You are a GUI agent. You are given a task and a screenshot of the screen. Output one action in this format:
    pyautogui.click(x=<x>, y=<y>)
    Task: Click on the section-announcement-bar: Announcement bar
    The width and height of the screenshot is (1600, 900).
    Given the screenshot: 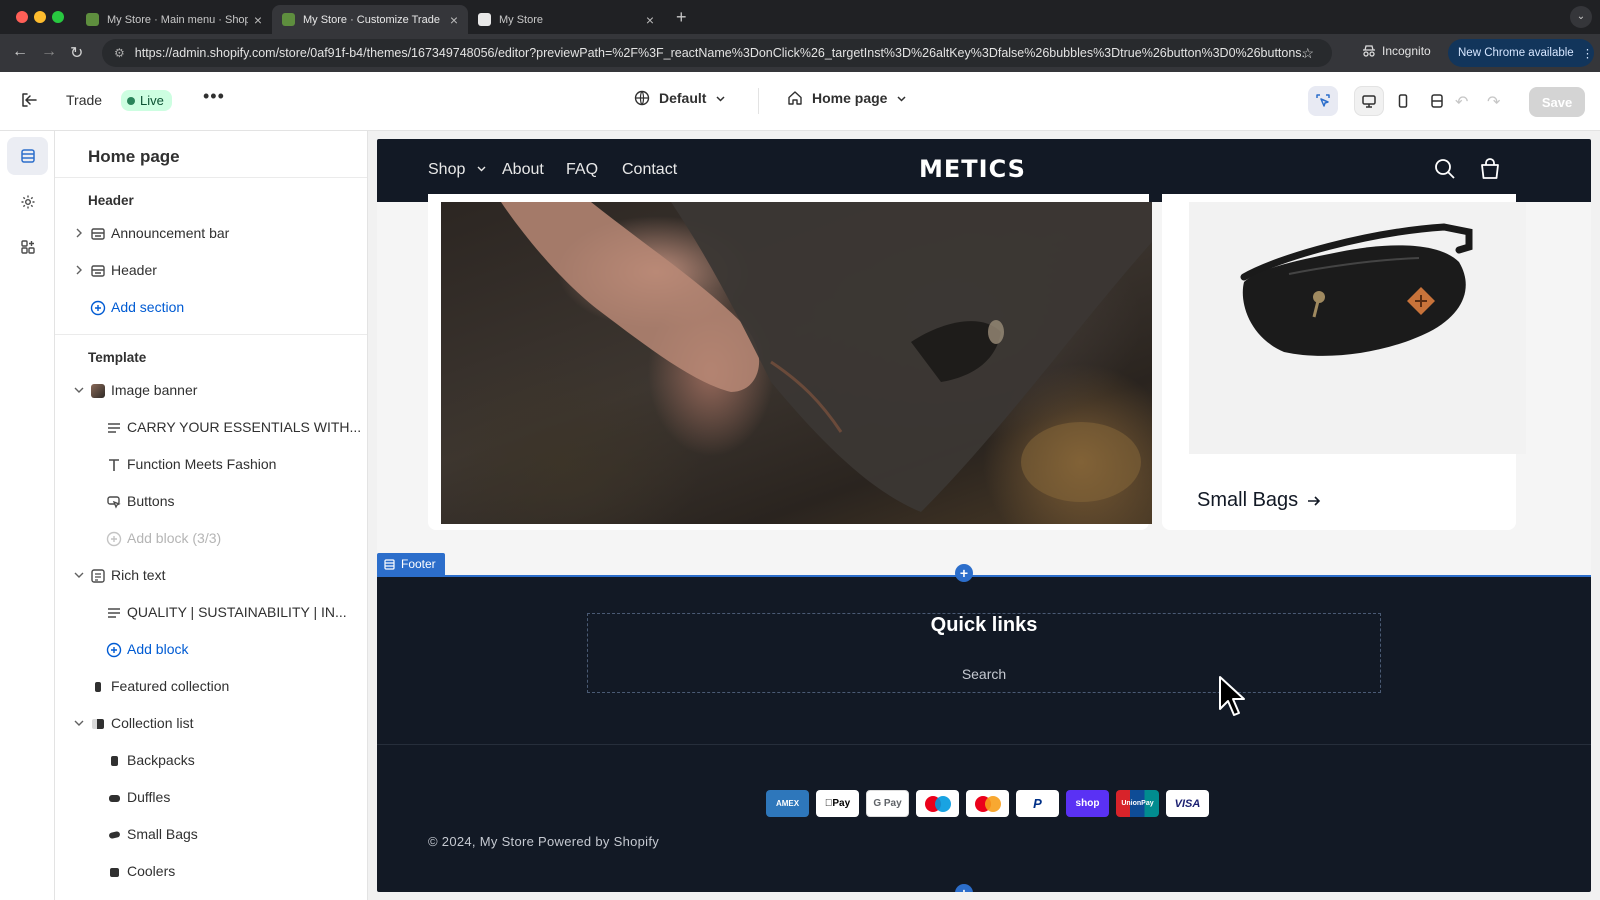 What is the action you would take?
    pyautogui.click(x=211, y=234)
    